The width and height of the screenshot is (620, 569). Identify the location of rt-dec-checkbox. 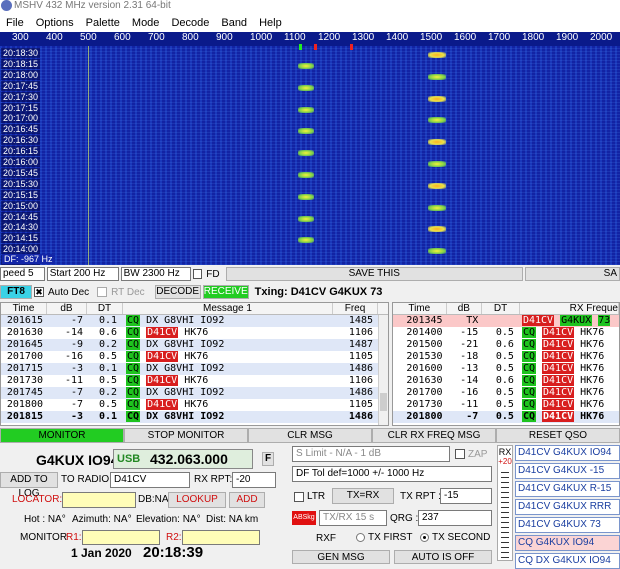
(102, 292).